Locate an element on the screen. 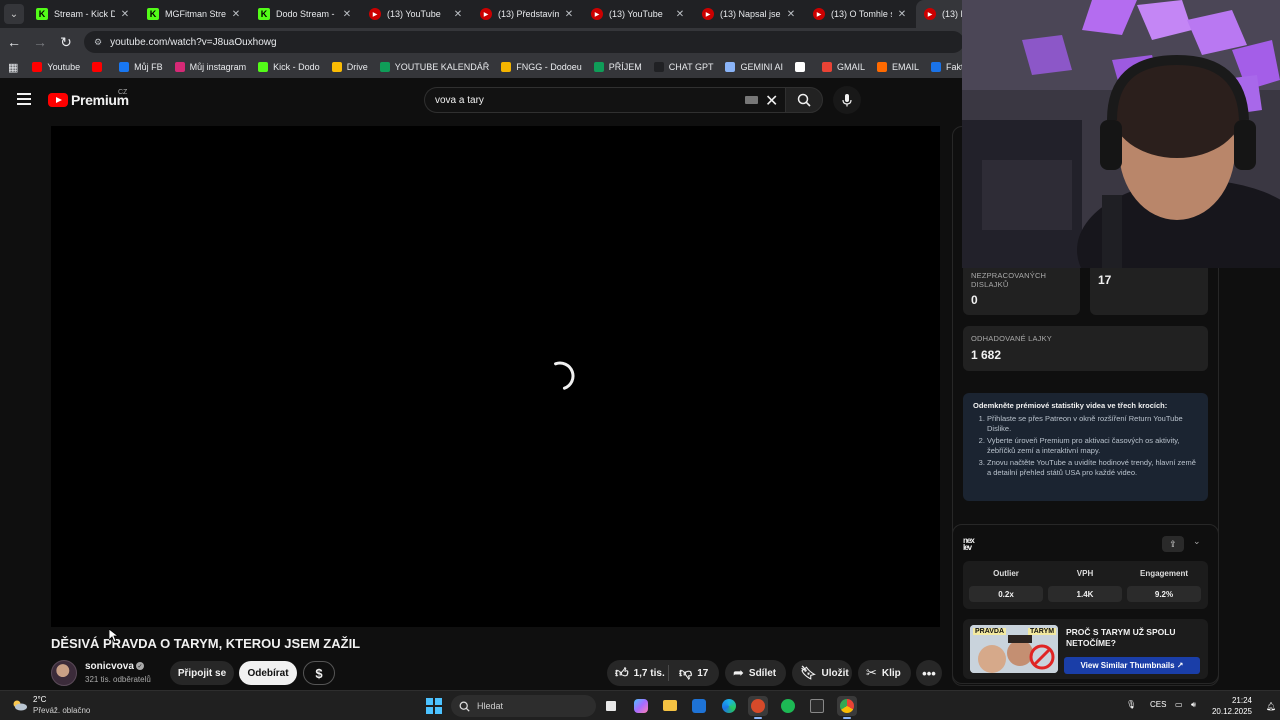 This screenshot has height=720, width=1280. network-icon: ▭ is located at coordinates (1179, 704).